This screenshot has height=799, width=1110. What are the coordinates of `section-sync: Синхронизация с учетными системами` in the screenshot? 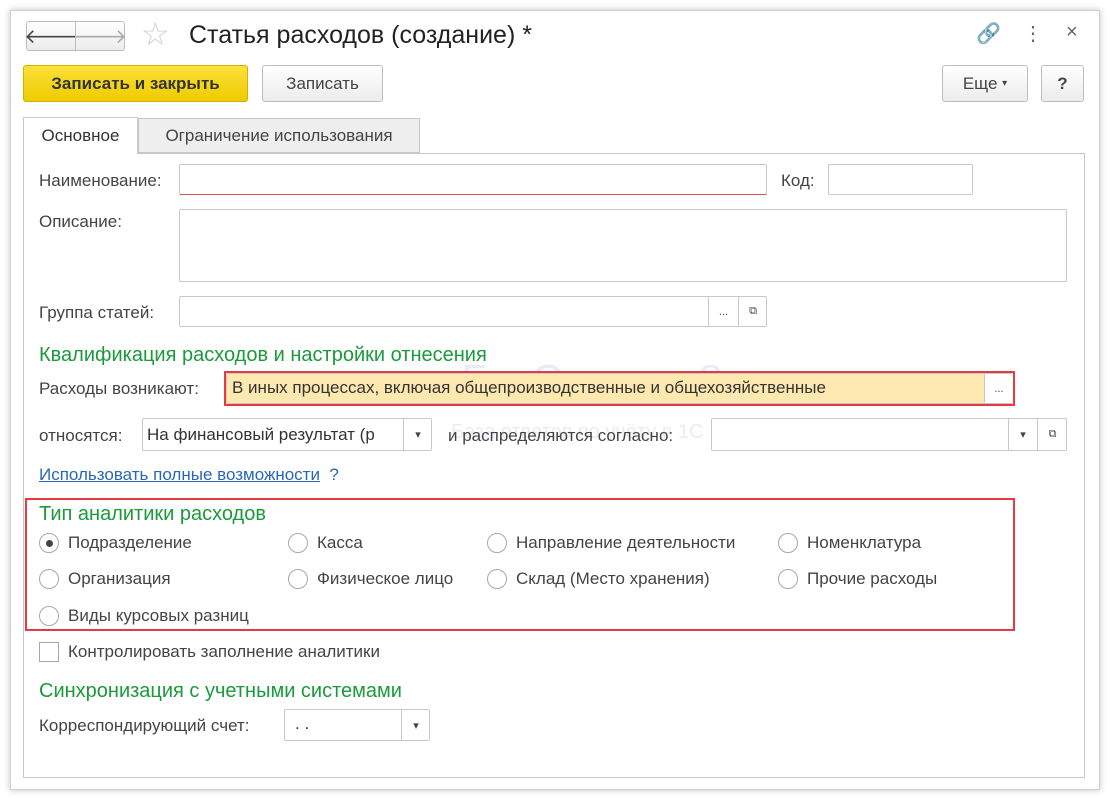 It's located at (220, 691).